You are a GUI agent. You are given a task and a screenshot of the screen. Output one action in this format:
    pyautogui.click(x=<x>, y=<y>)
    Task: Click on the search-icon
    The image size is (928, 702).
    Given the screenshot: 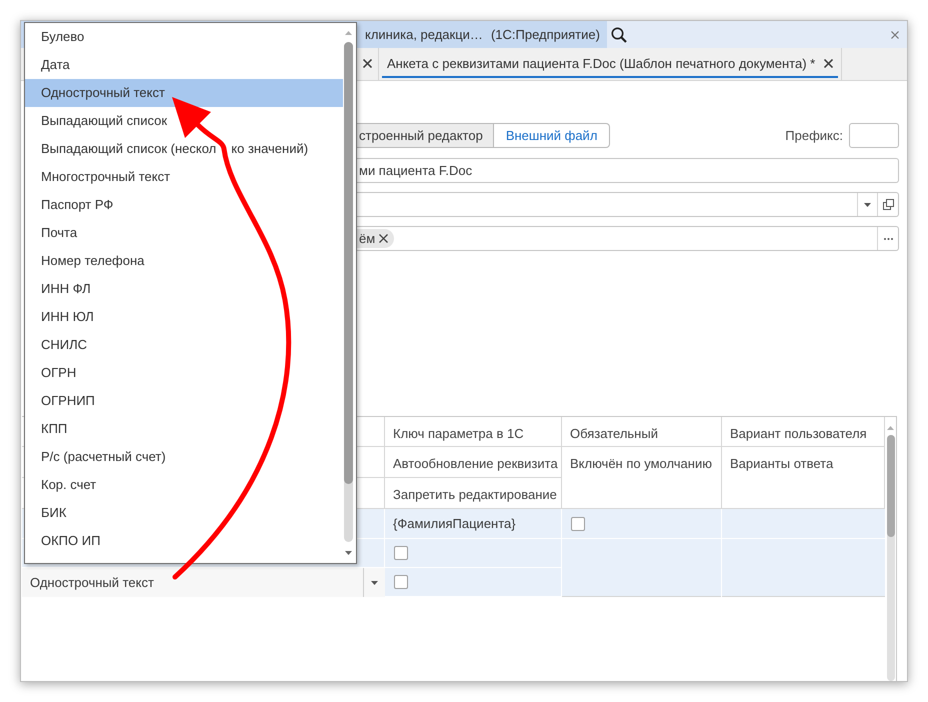 What is the action you would take?
    pyautogui.click(x=619, y=34)
    